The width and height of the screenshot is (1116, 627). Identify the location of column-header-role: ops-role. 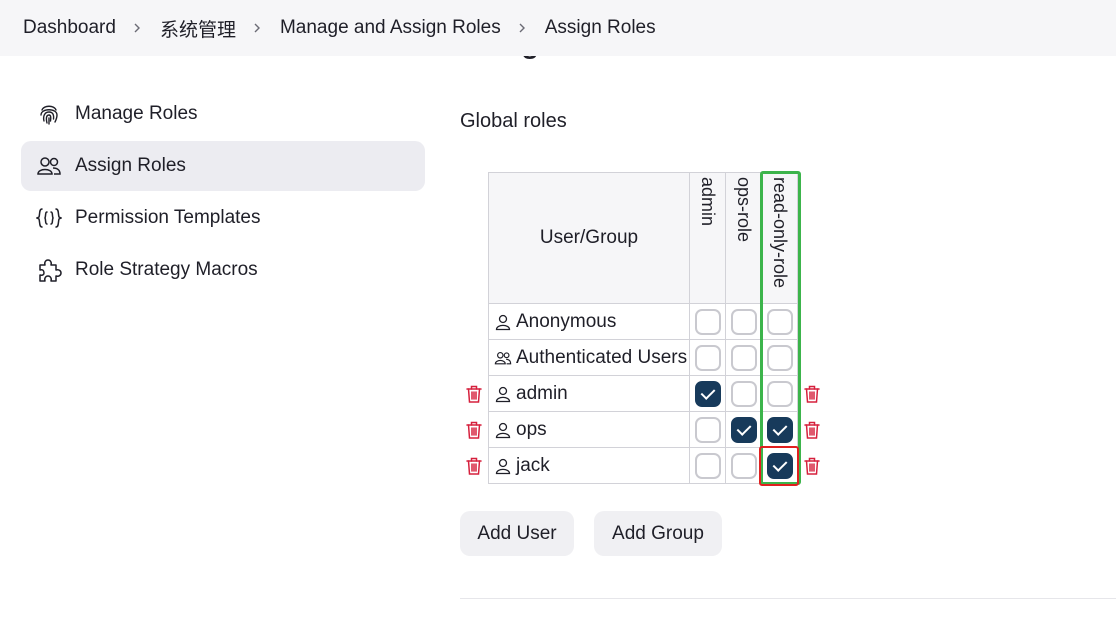
(743, 238).